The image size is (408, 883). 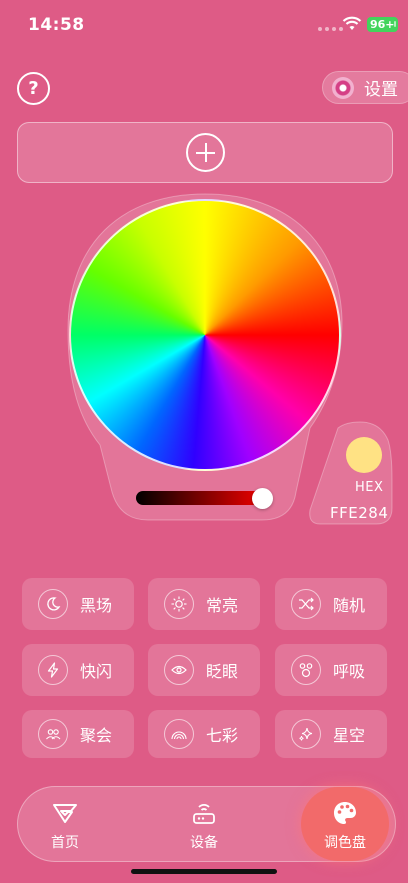 I want to click on mode-button-flash: 快闪, so click(x=78, y=670).